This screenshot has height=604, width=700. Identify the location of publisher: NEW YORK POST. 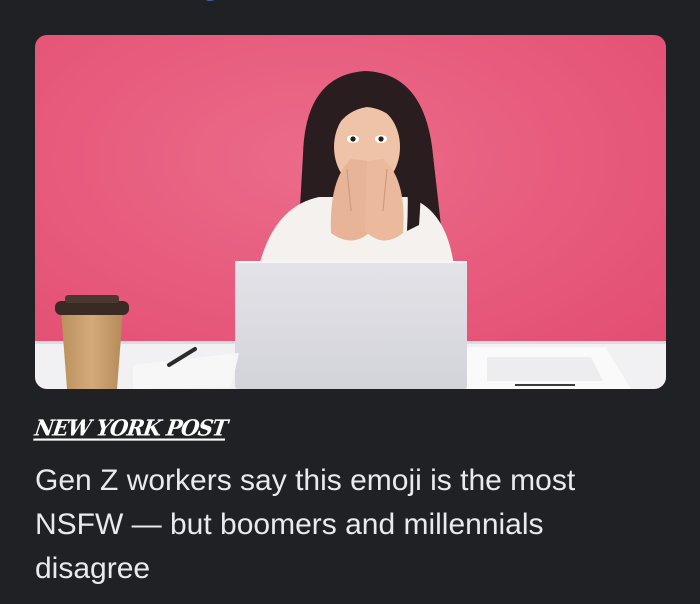
(131, 427).